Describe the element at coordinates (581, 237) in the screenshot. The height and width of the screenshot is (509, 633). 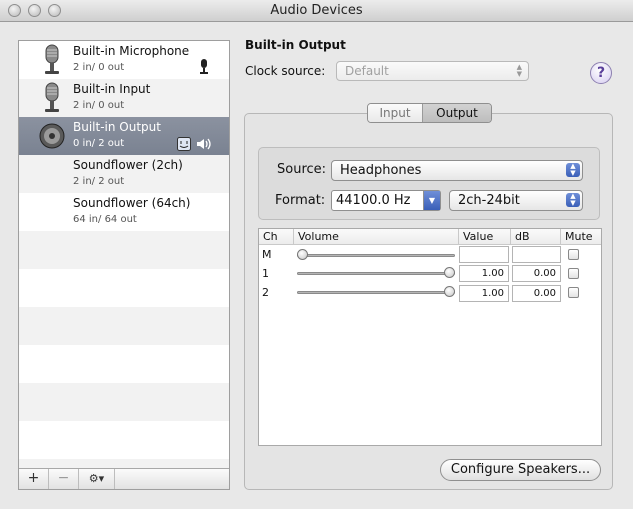
I see `column-header-mute: Mute` at that location.